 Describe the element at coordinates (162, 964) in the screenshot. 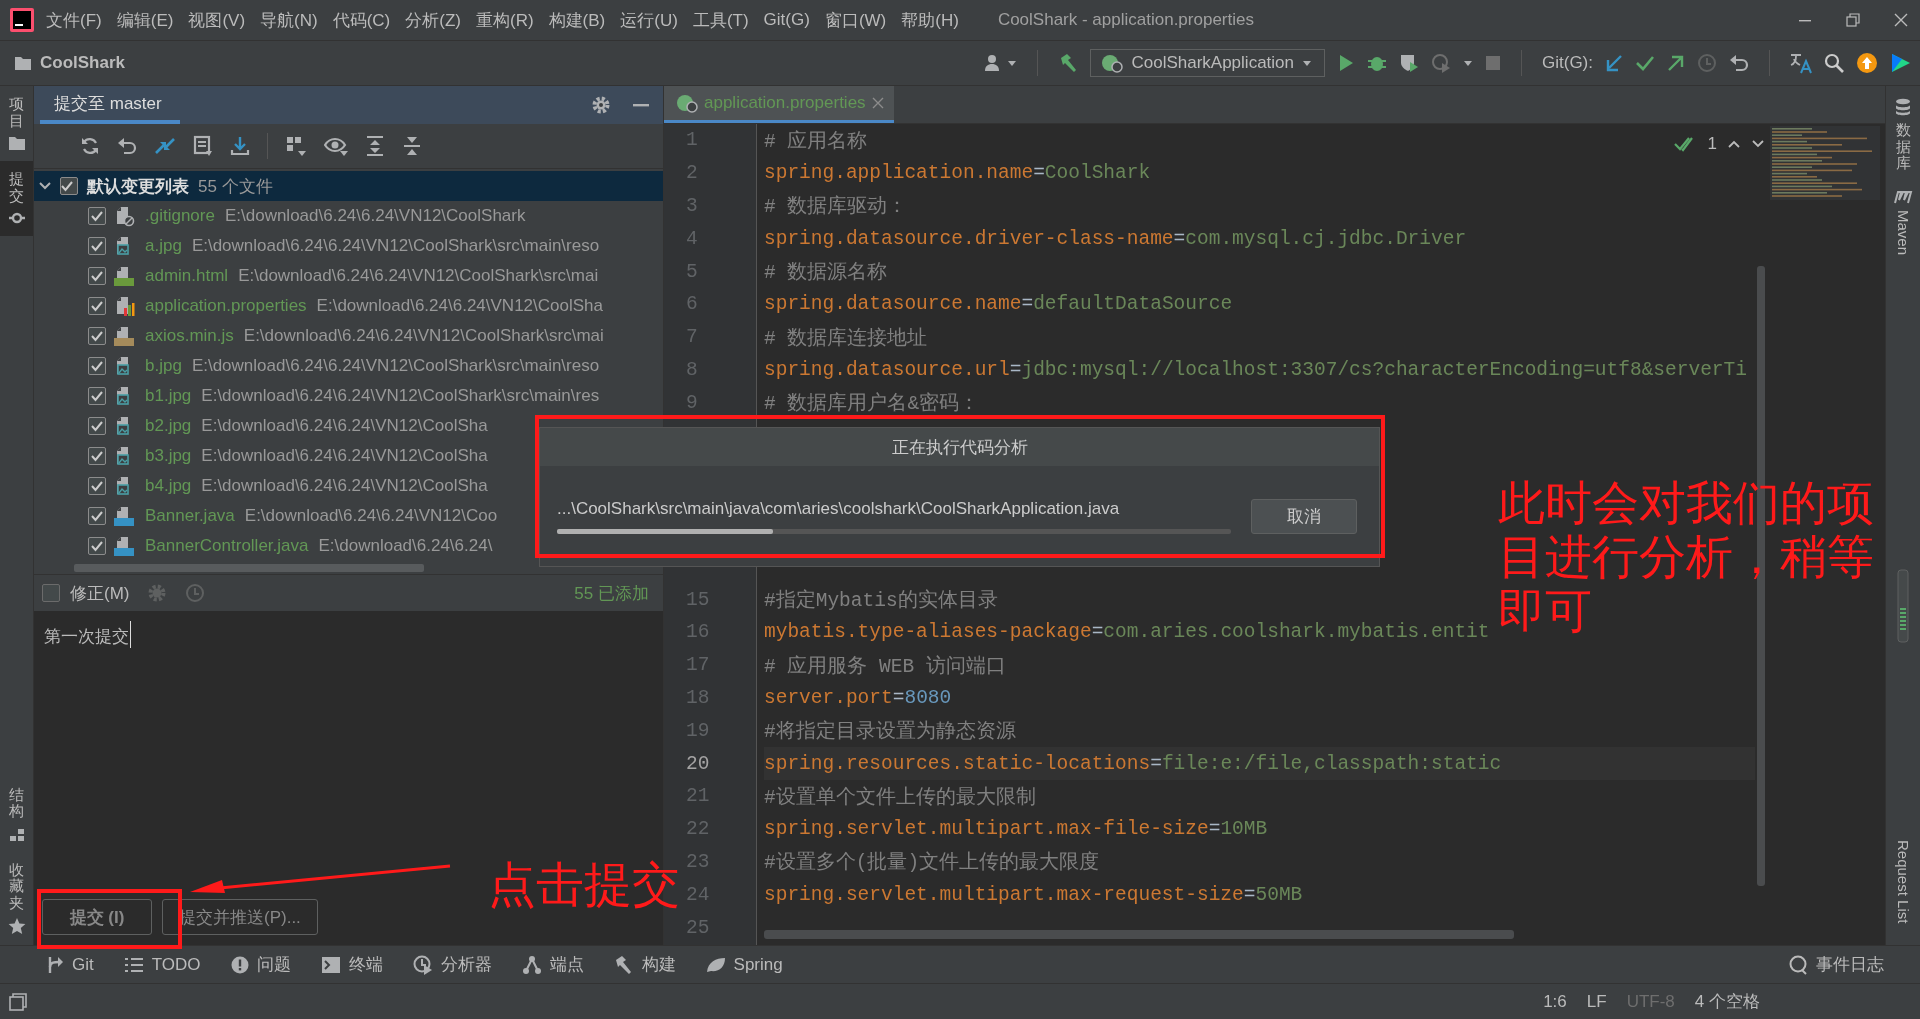

I see `tool-window-button: TODO` at that location.